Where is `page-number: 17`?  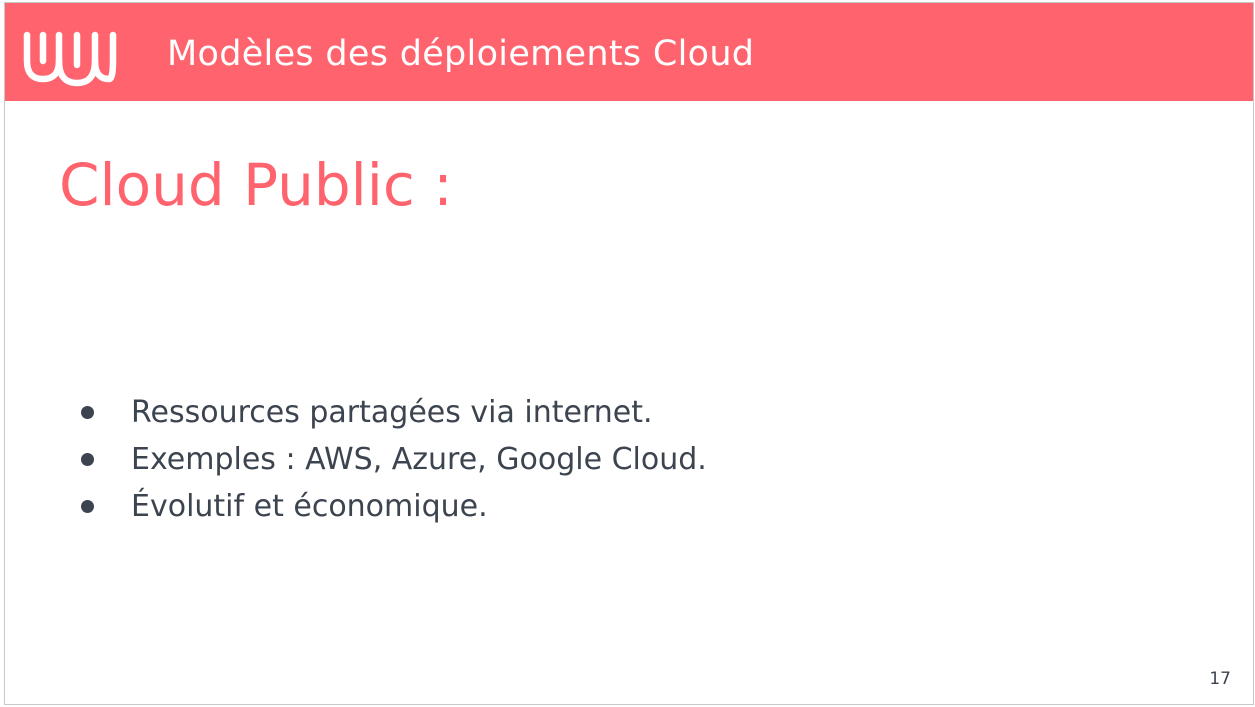
page-number: 17 is located at coordinates (1220, 679).